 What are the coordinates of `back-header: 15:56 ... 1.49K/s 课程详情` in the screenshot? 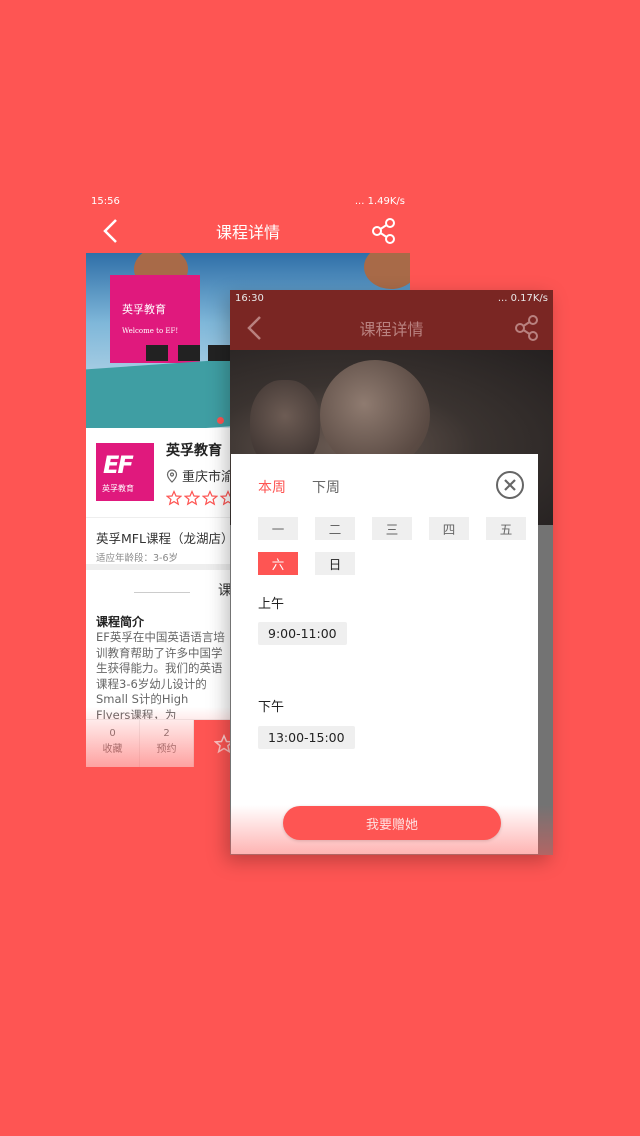 It's located at (248, 223).